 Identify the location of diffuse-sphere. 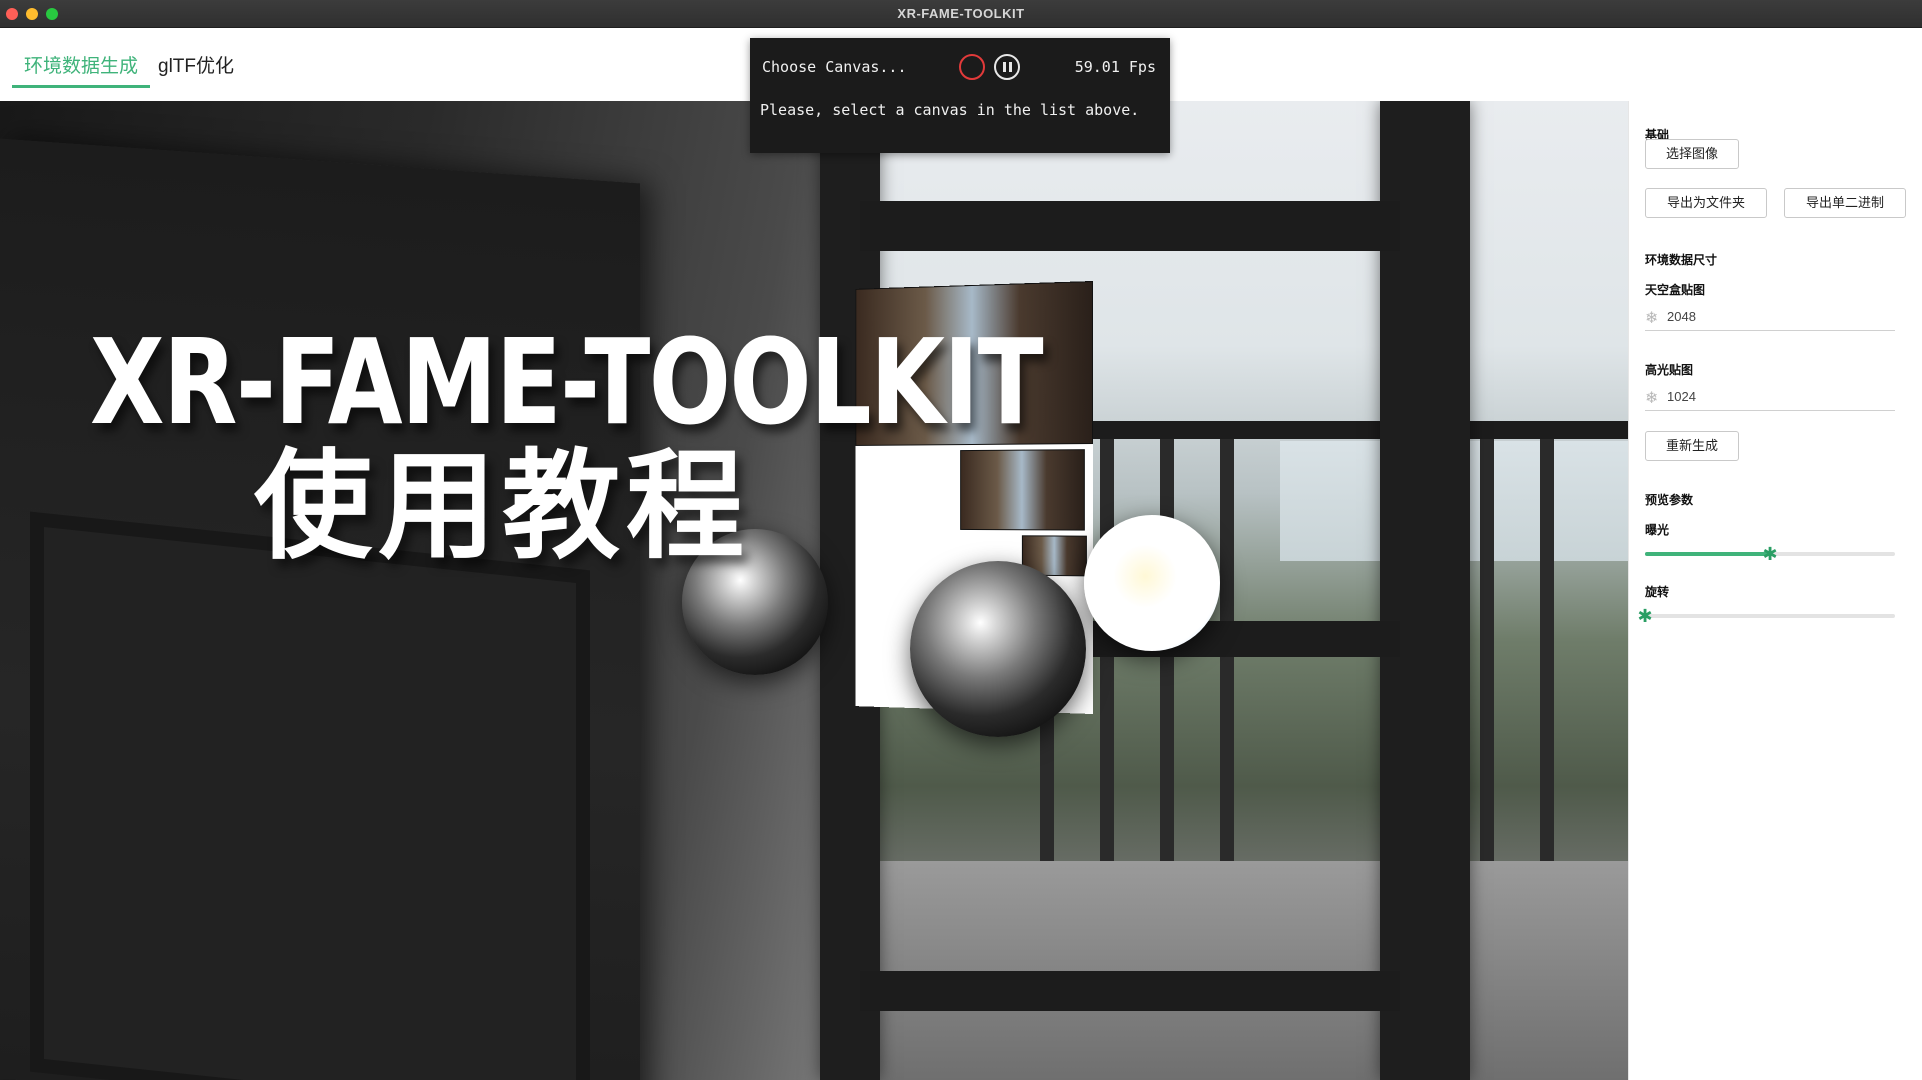
(1152, 583).